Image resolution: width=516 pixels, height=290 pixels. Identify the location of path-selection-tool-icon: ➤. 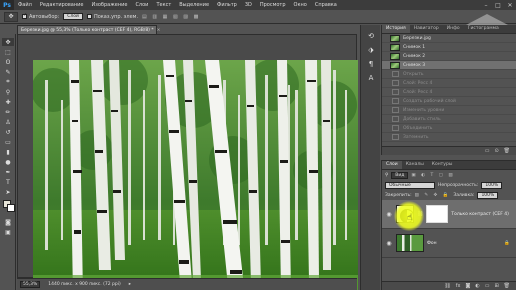
(8, 192).